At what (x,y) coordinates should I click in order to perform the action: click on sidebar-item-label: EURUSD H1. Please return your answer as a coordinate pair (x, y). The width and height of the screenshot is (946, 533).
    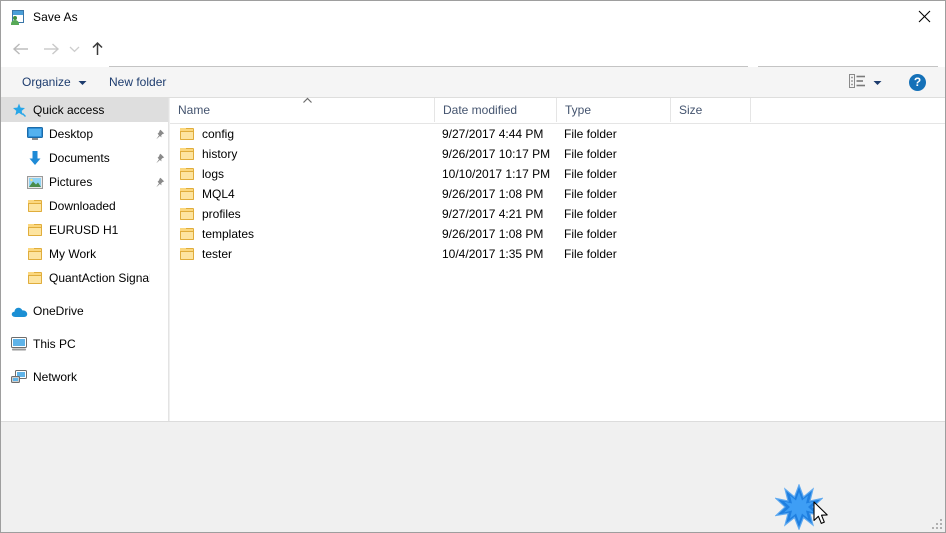
    Looking at the image, I should click on (84, 230).